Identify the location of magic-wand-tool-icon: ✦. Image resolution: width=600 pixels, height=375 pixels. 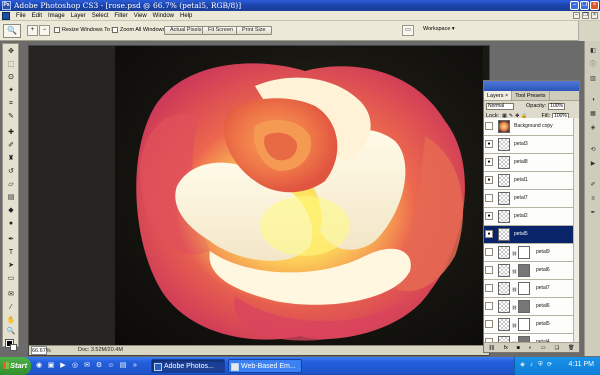
(11, 91).